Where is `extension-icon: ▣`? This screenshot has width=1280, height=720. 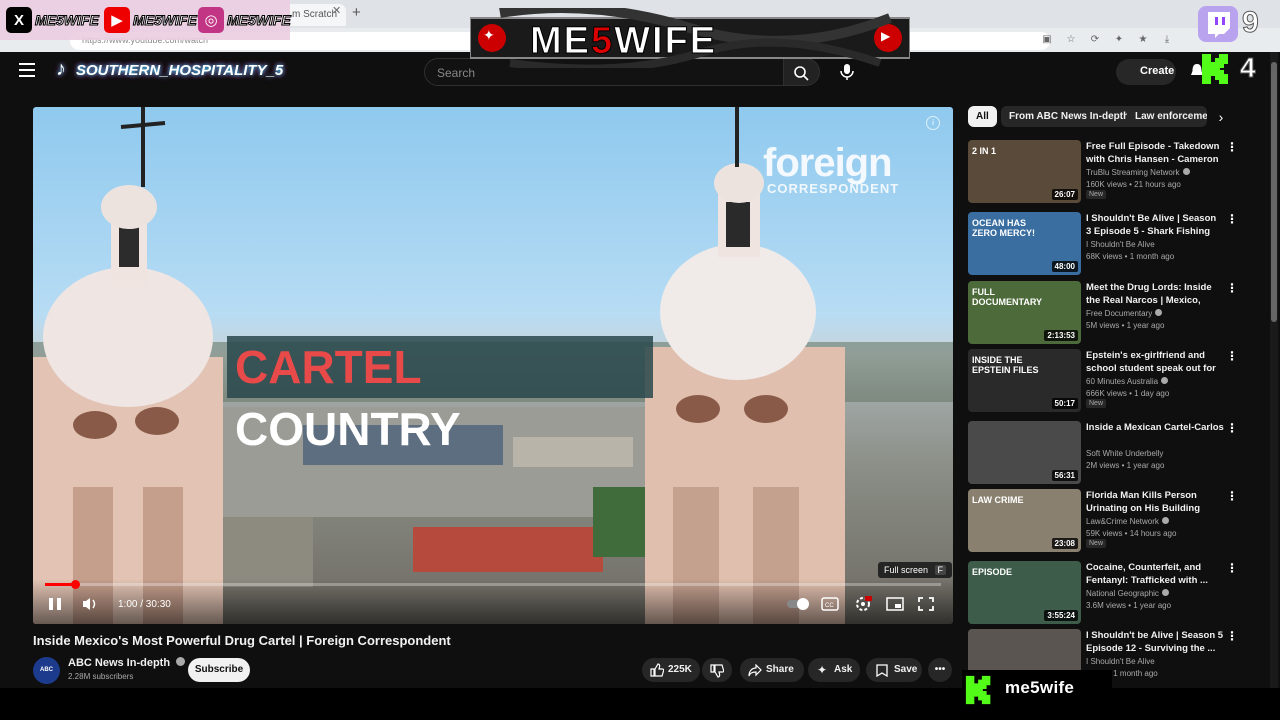 extension-icon: ▣ is located at coordinates (1047, 40).